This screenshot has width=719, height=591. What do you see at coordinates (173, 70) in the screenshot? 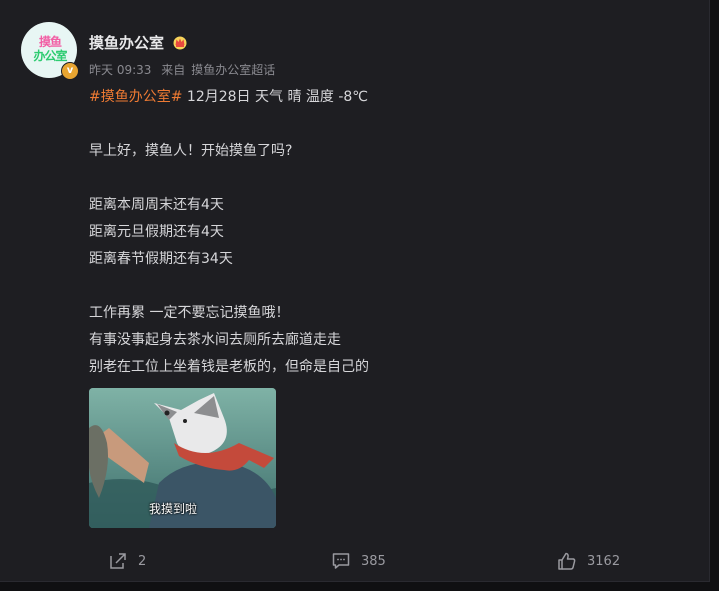
I see `source-prefix: 来自` at bounding box center [173, 70].